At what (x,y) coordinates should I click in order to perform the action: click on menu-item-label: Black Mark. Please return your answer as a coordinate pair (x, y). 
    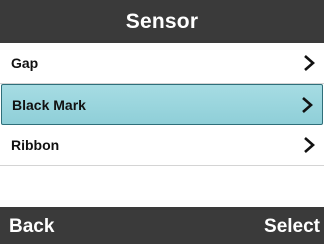
    Looking at the image, I should click on (49, 104).